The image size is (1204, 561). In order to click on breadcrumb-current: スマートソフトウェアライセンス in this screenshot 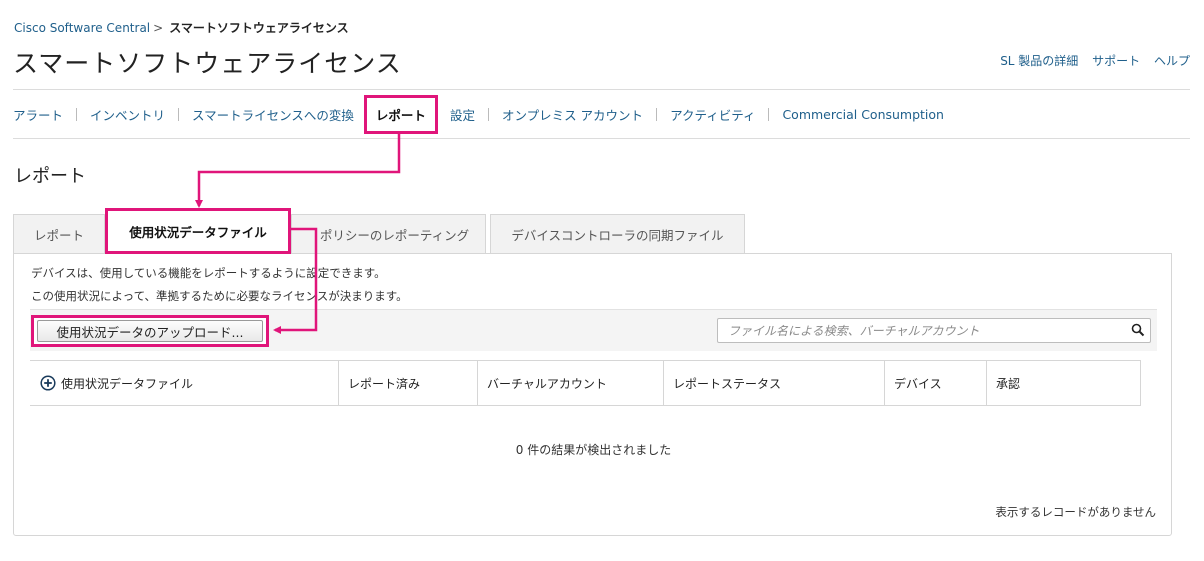, I will do `click(259, 28)`.